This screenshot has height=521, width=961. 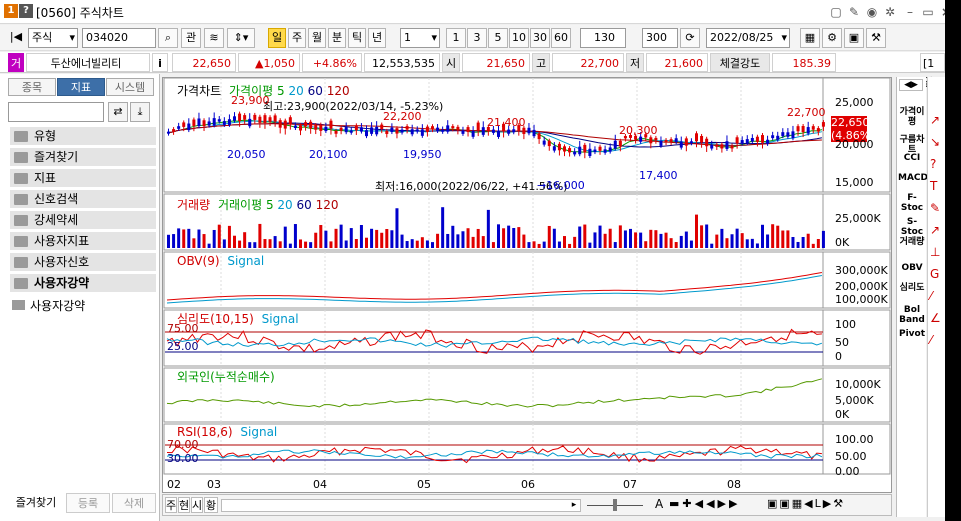 I want to click on menu-item-2: 지표, so click(x=83, y=178).